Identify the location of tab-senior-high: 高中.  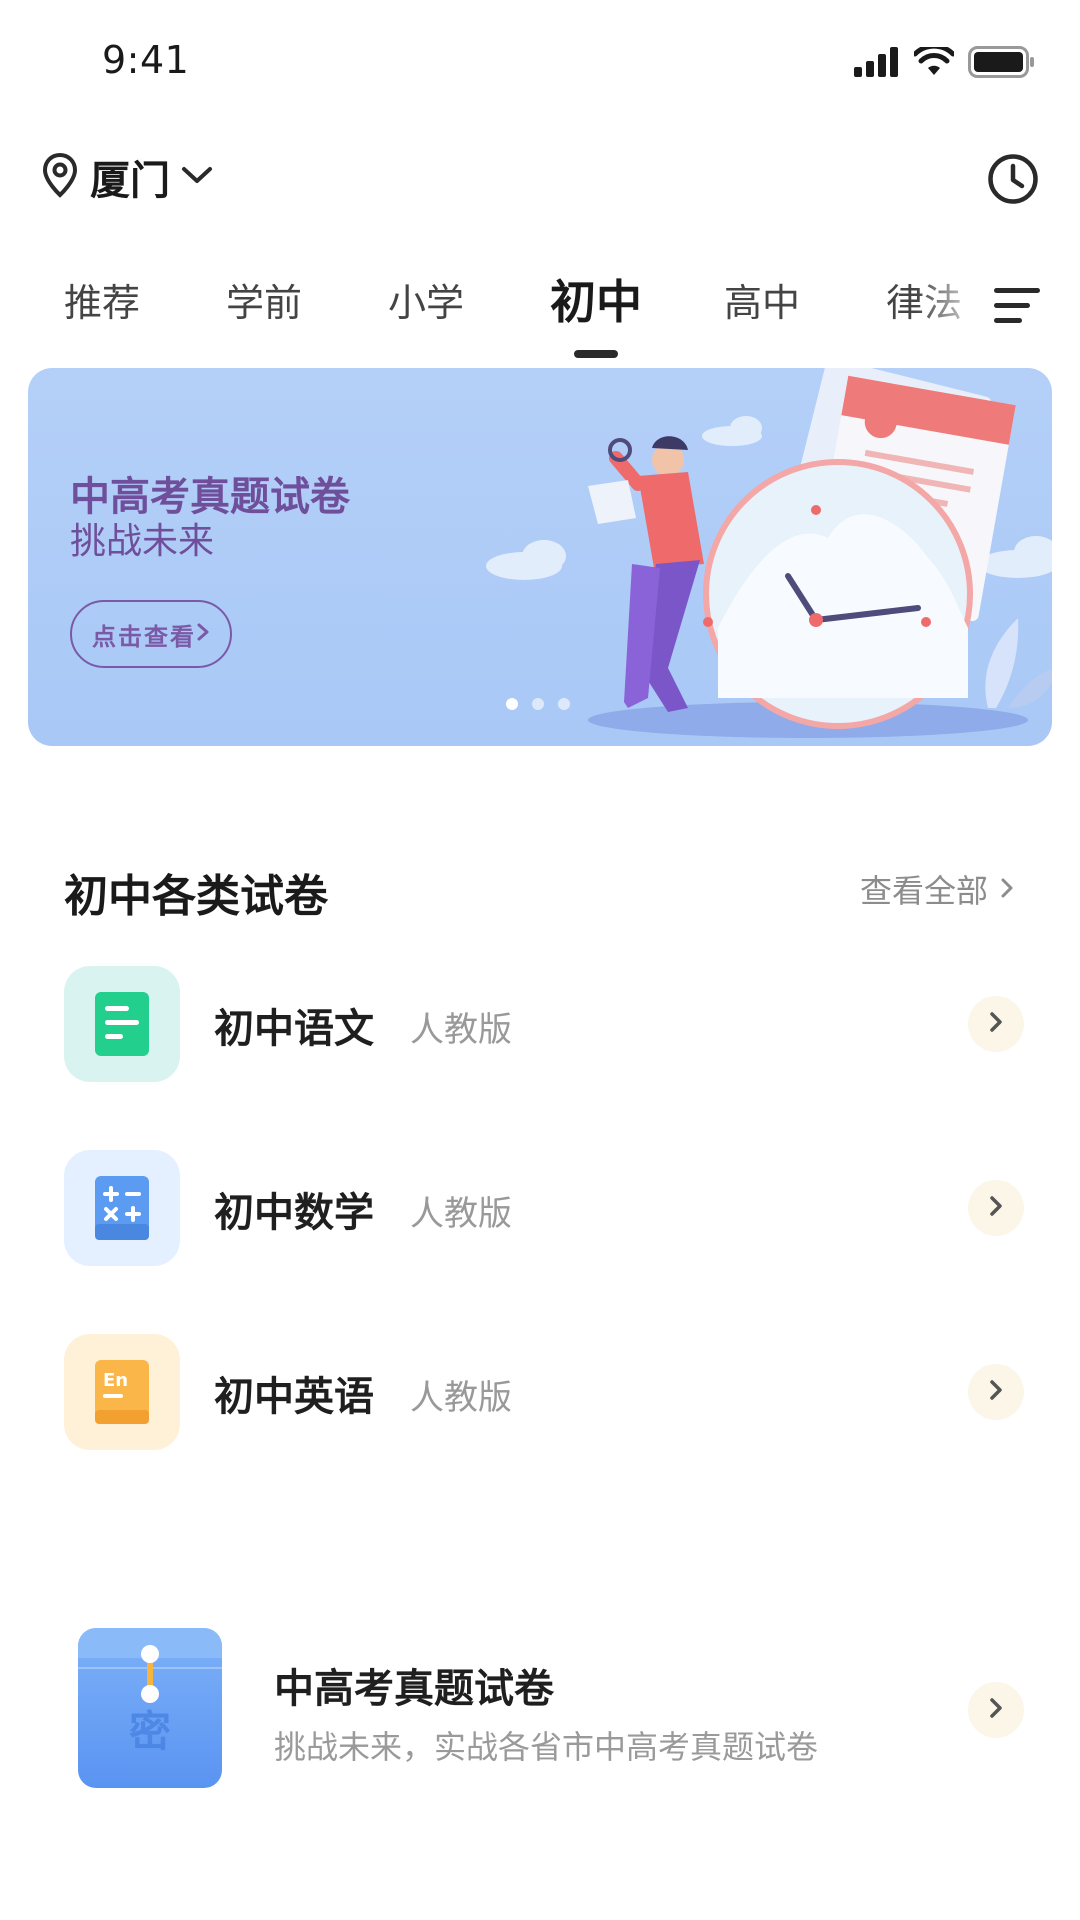
(762, 299).